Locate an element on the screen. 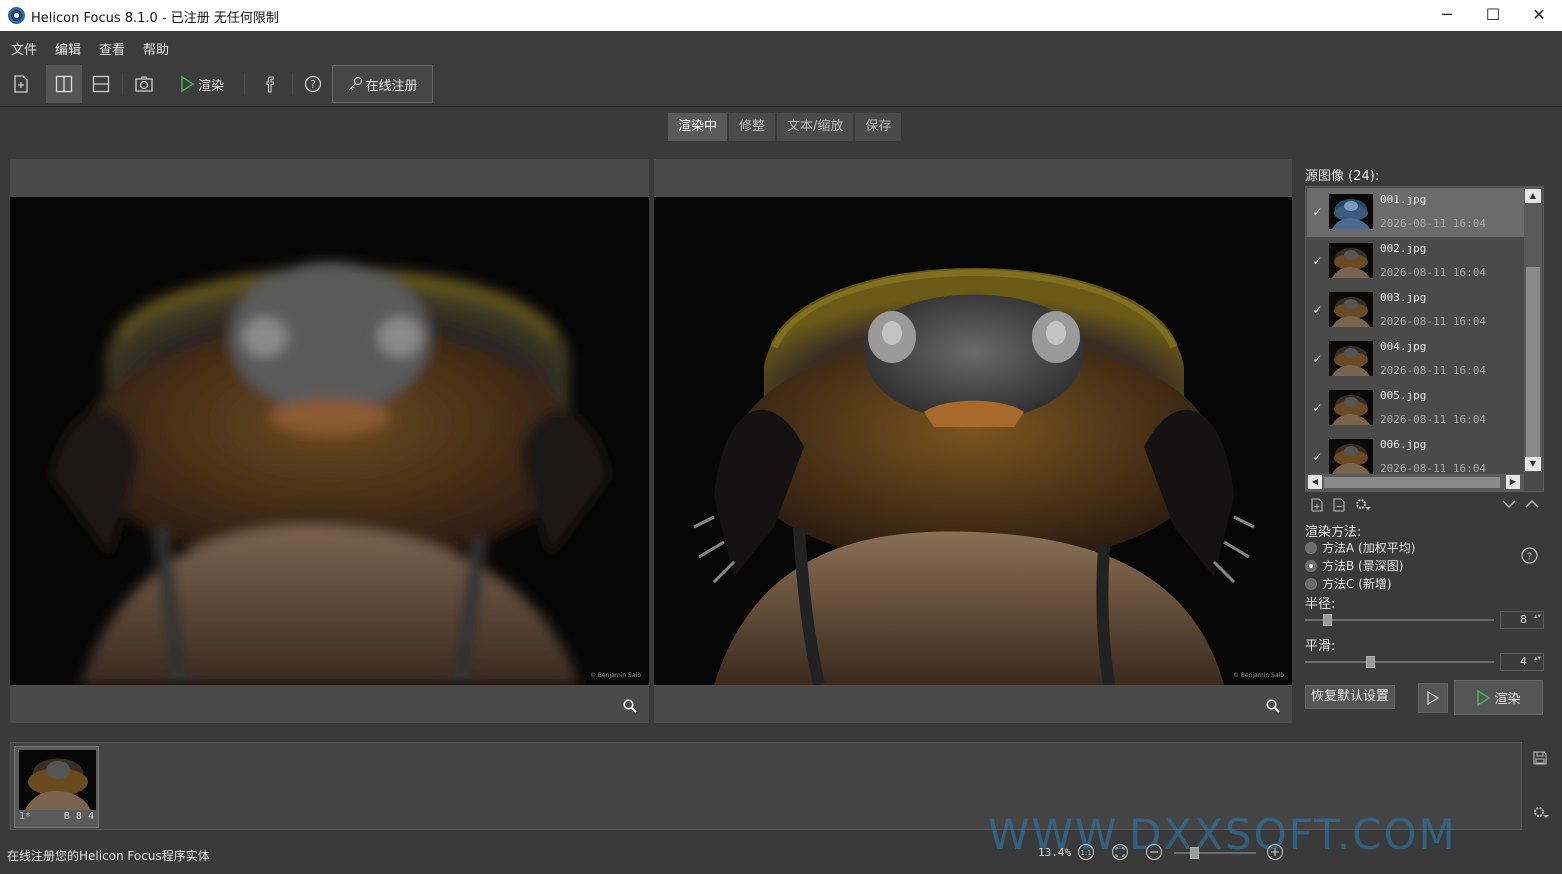 The height and width of the screenshot is (874, 1562). menu-edit: 编辑 is located at coordinates (68, 48).